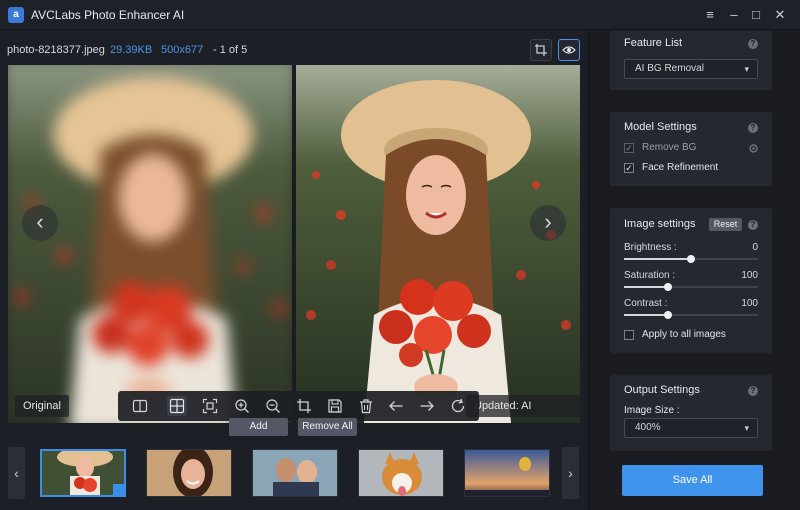  I want to click on crop-icon, so click(541, 50).